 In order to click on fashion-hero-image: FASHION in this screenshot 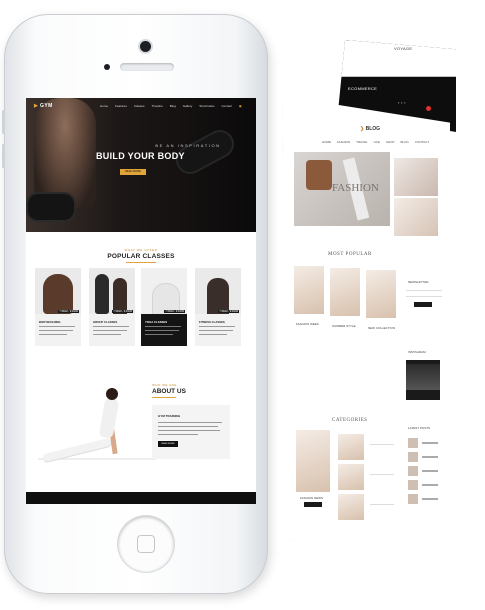, I will do `click(342, 189)`.